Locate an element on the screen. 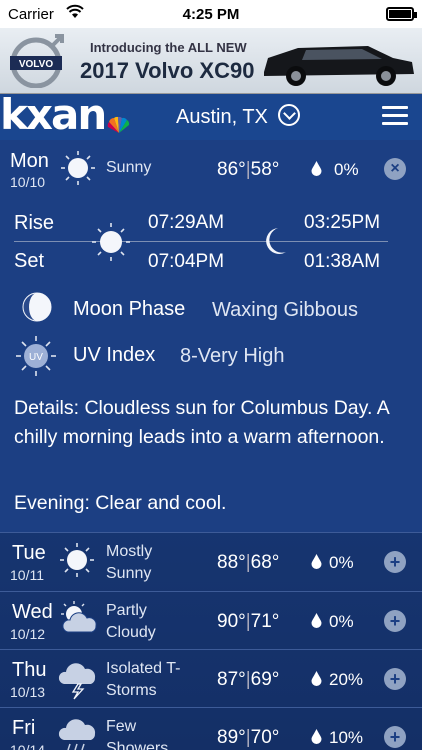 The width and height of the screenshot is (422, 750). forecast-temps: 90°|71° is located at coordinates (248, 621).